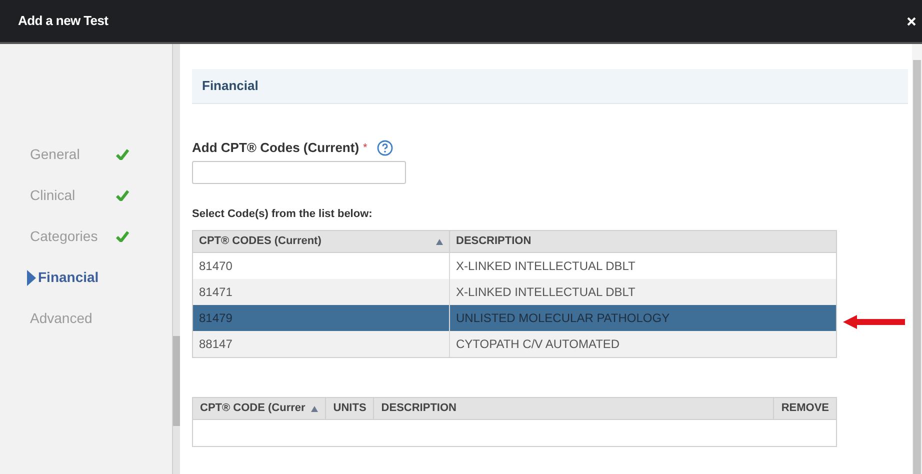 This screenshot has width=922, height=474. Describe the element at coordinates (385, 148) in the screenshot. I see `help-icon` at that location.